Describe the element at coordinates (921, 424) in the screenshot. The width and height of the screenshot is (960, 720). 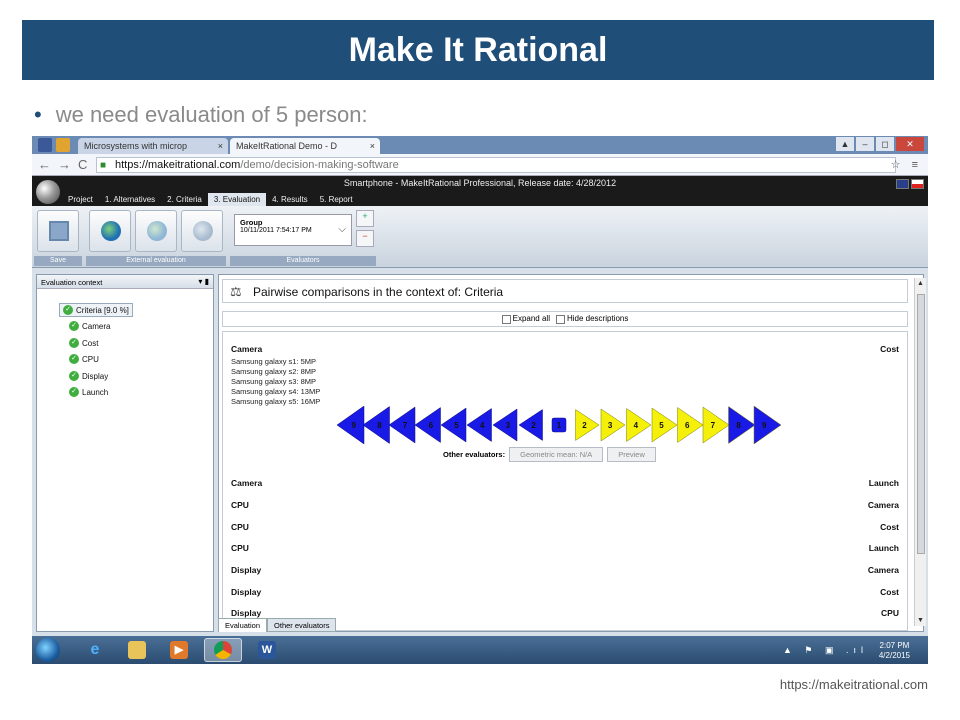
I see `scroll-thumb` at that location.